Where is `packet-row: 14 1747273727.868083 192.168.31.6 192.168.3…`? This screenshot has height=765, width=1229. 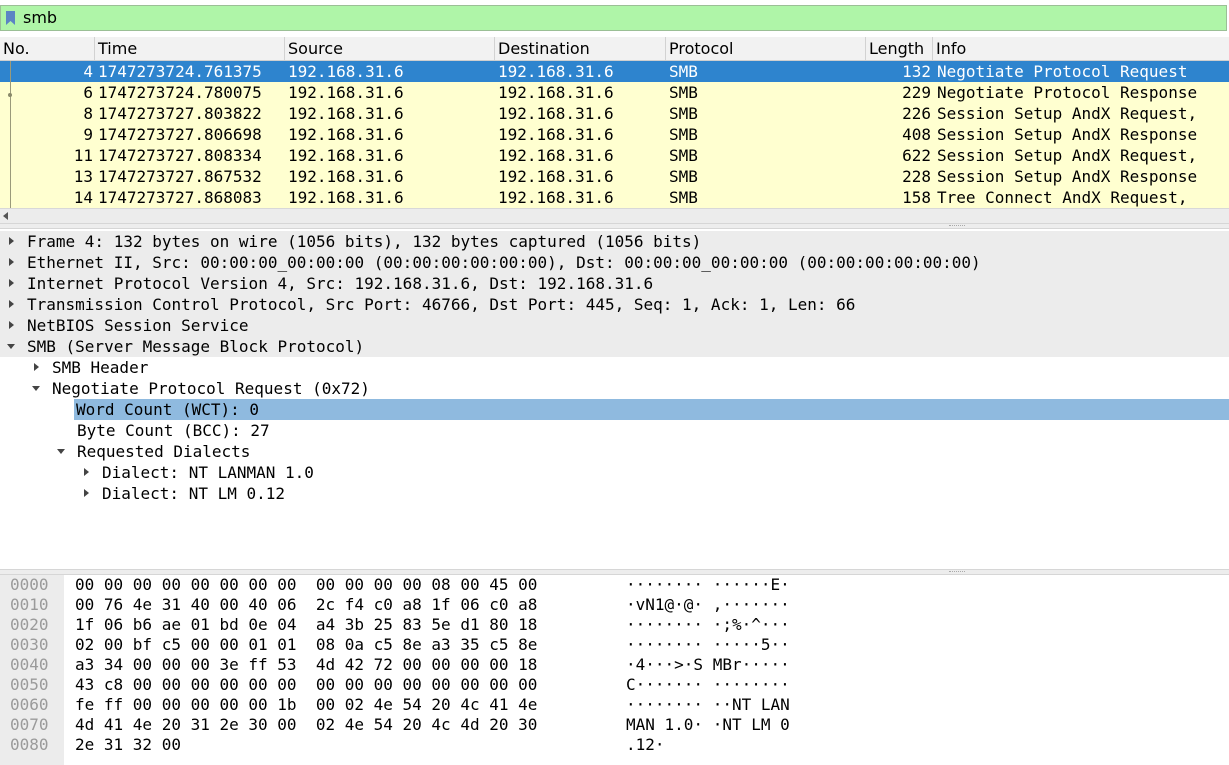
packet-row: 14 1747273727.868083 192.168.31.6 192.168.3… is located at coordinates (614, 197).